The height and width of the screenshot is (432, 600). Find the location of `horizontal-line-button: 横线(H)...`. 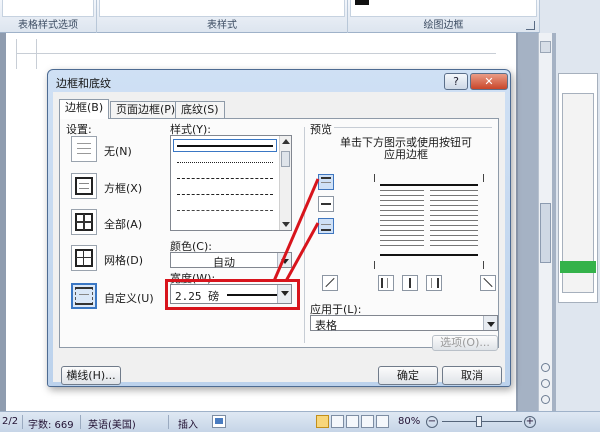

horizontal-line-button: 横线(H)... is located at coordinates (91, 375).